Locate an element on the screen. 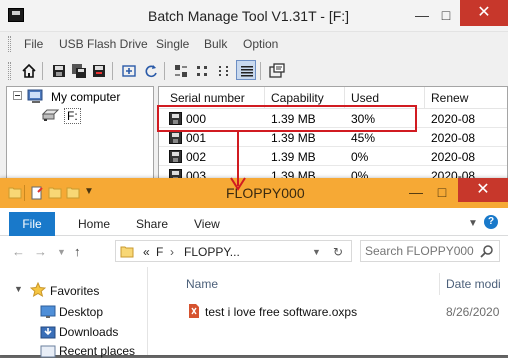 The height and width of the screenshot is (358, 508). tree-collapse-toggle is located at coordinates (17, 95).